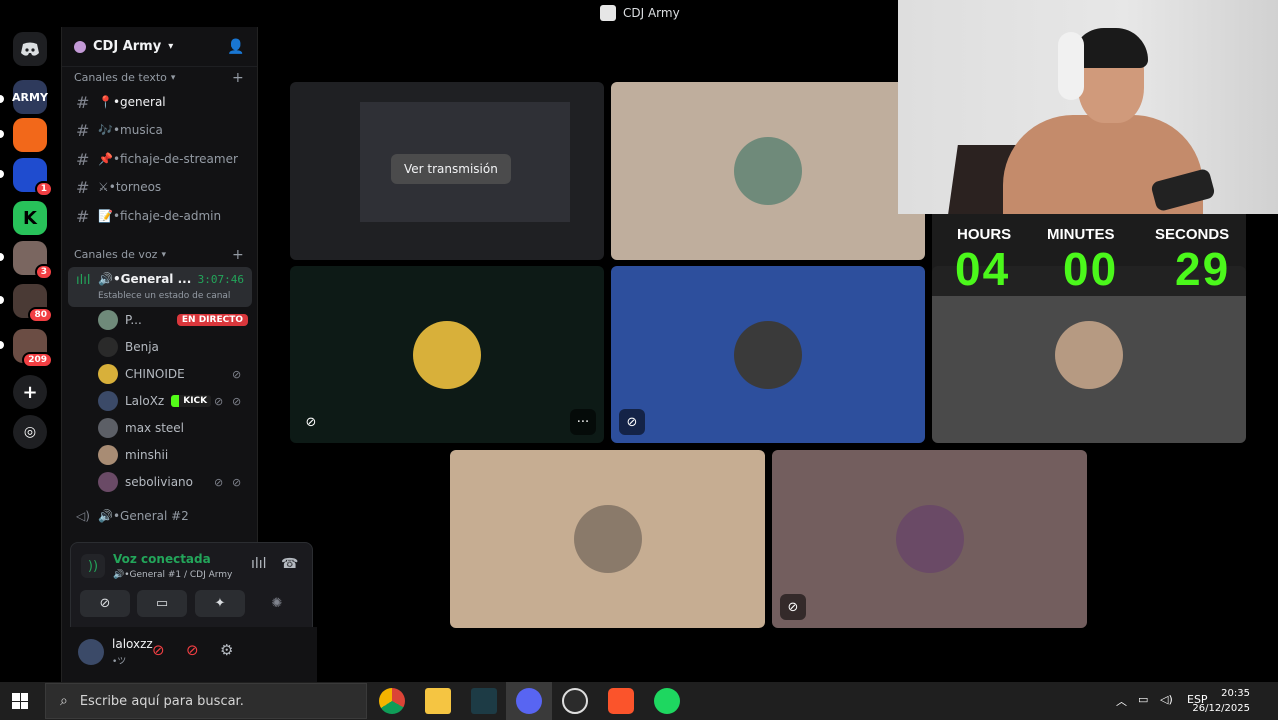  I want to click on noise-suppression-icon: ılıl, so click(259, 564).